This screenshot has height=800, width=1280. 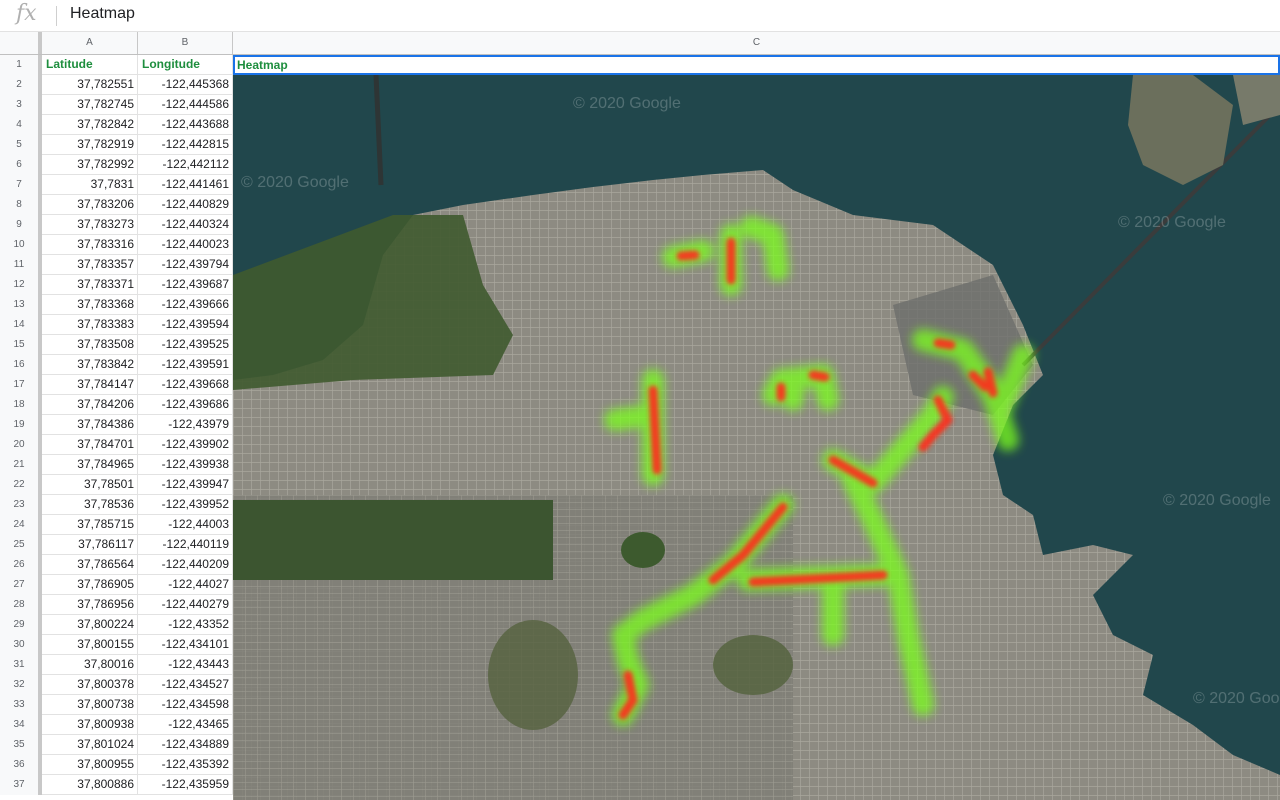 What do you see at coordinates (90, 785) in the screenshot?
I see `latitude-cell: 37,800886` at bounding box center [90, 785].